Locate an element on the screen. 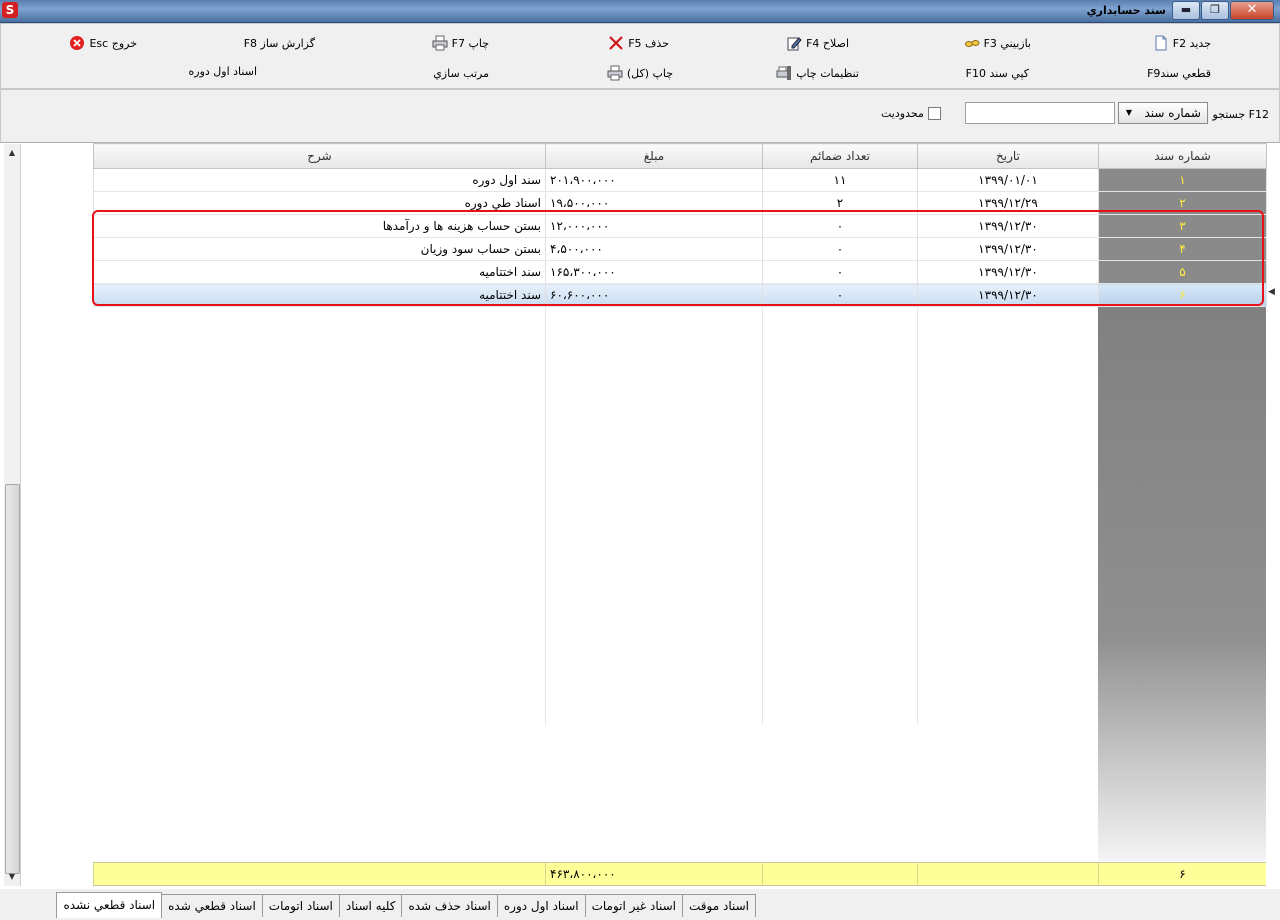 The image size is (1280, 920). cell-date: ۱۳۹۹/۱۲/۲۹ is located at coordinates (1008, 203).